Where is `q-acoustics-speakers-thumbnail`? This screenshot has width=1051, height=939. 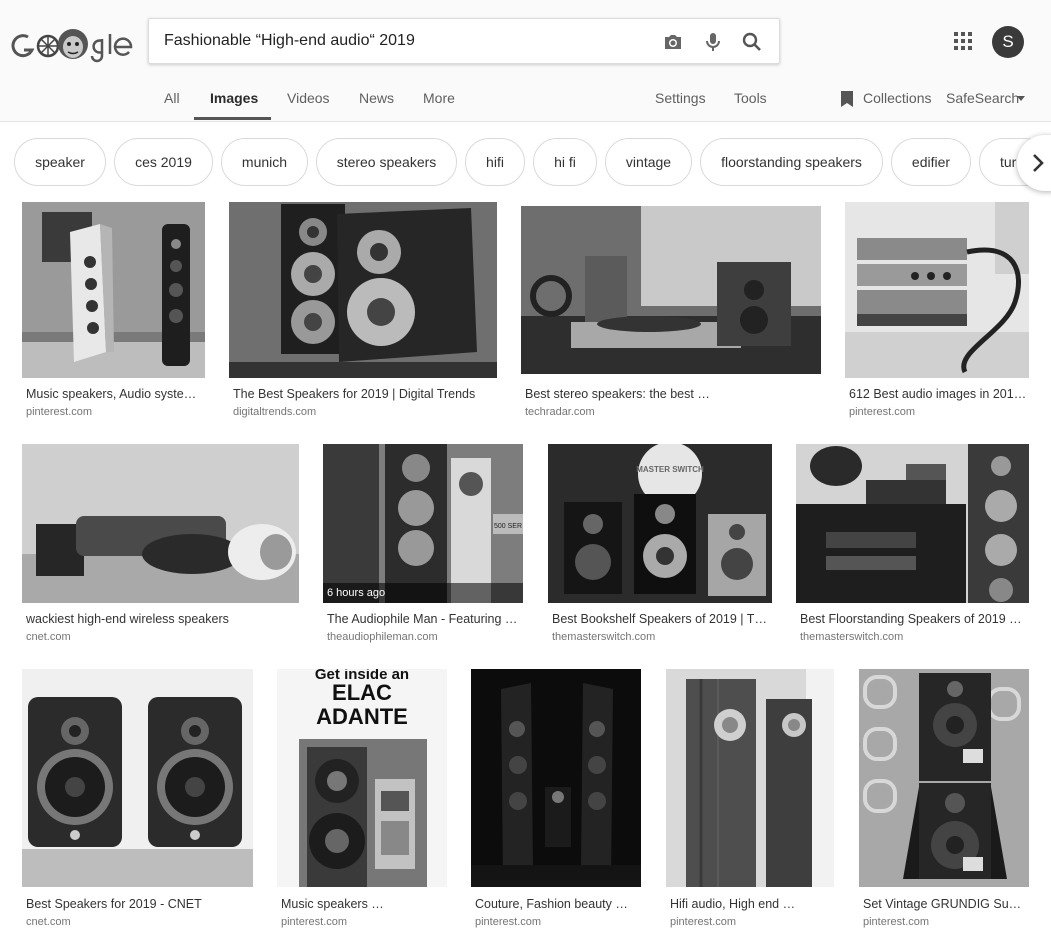 q-acoustics-speakers-thumbnail is located at coordinates (137, 778).